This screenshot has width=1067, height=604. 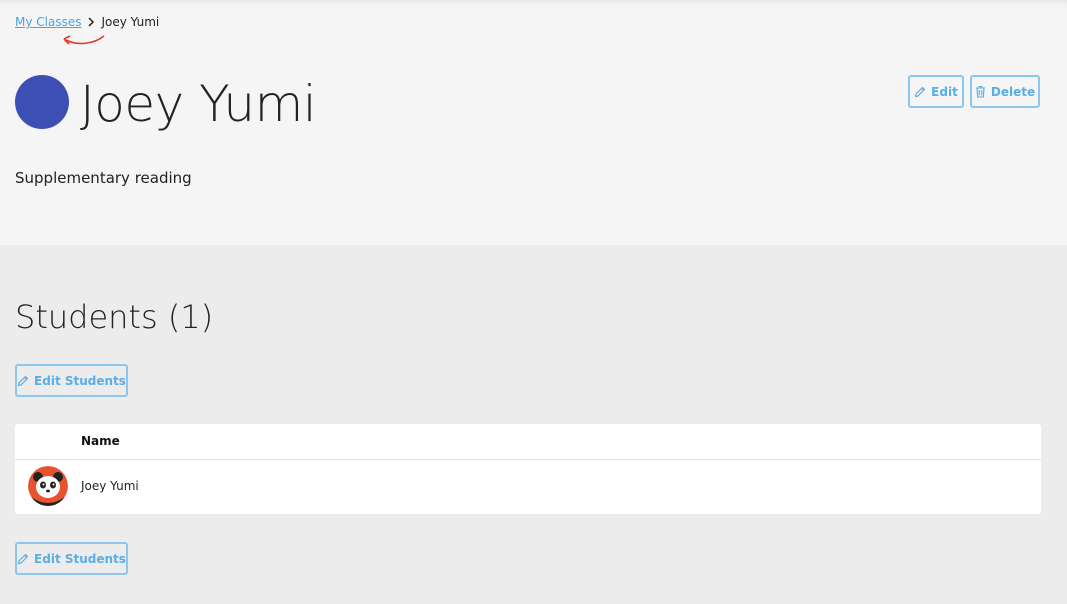 I want to click on annotation-arrow-icon, so click(x=84, y=40).